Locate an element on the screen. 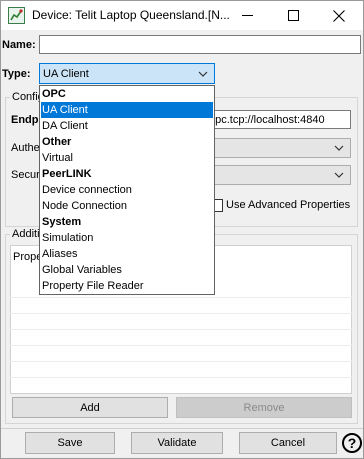 The image size is (364, 459). endpoint-value: opc.tcp://localhost:4840 is located at coordinates (267, 120).